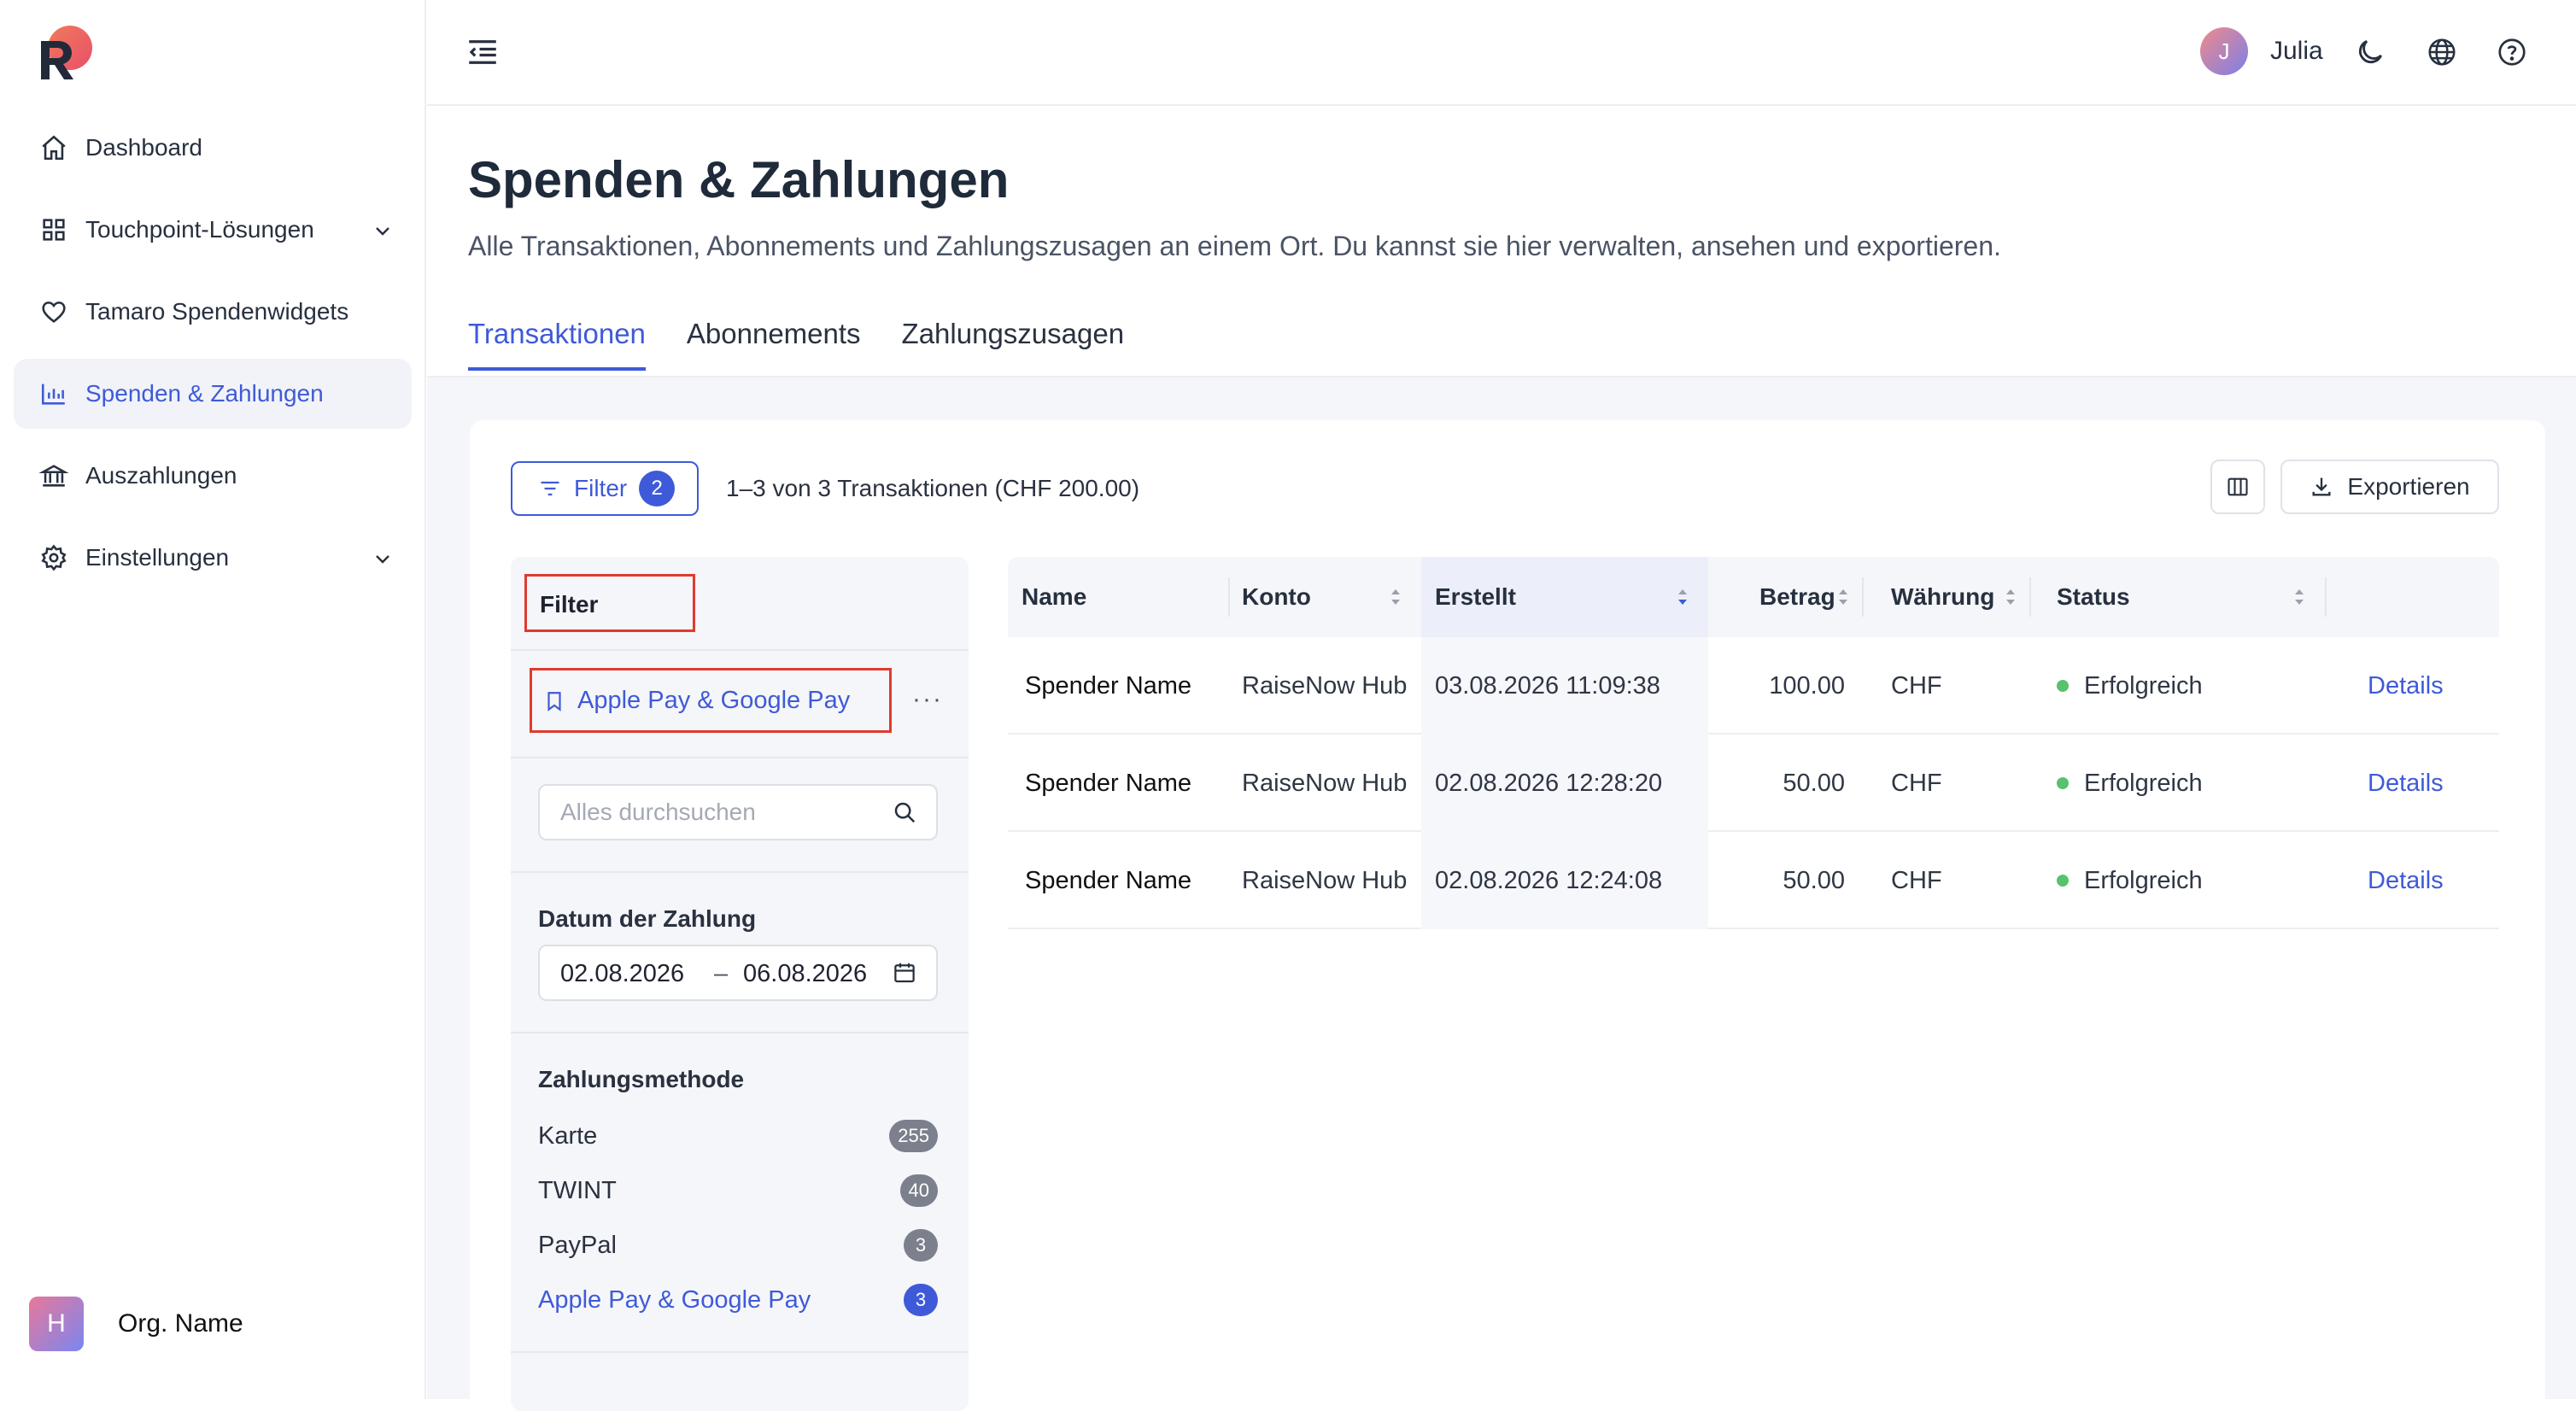 Image resolution: width=2576 pixels, height=1411 pixels. Describe the element at coordinates (557, 344) in the screenshot. I see `tab-transaktionen: Transaktionen` at that location.